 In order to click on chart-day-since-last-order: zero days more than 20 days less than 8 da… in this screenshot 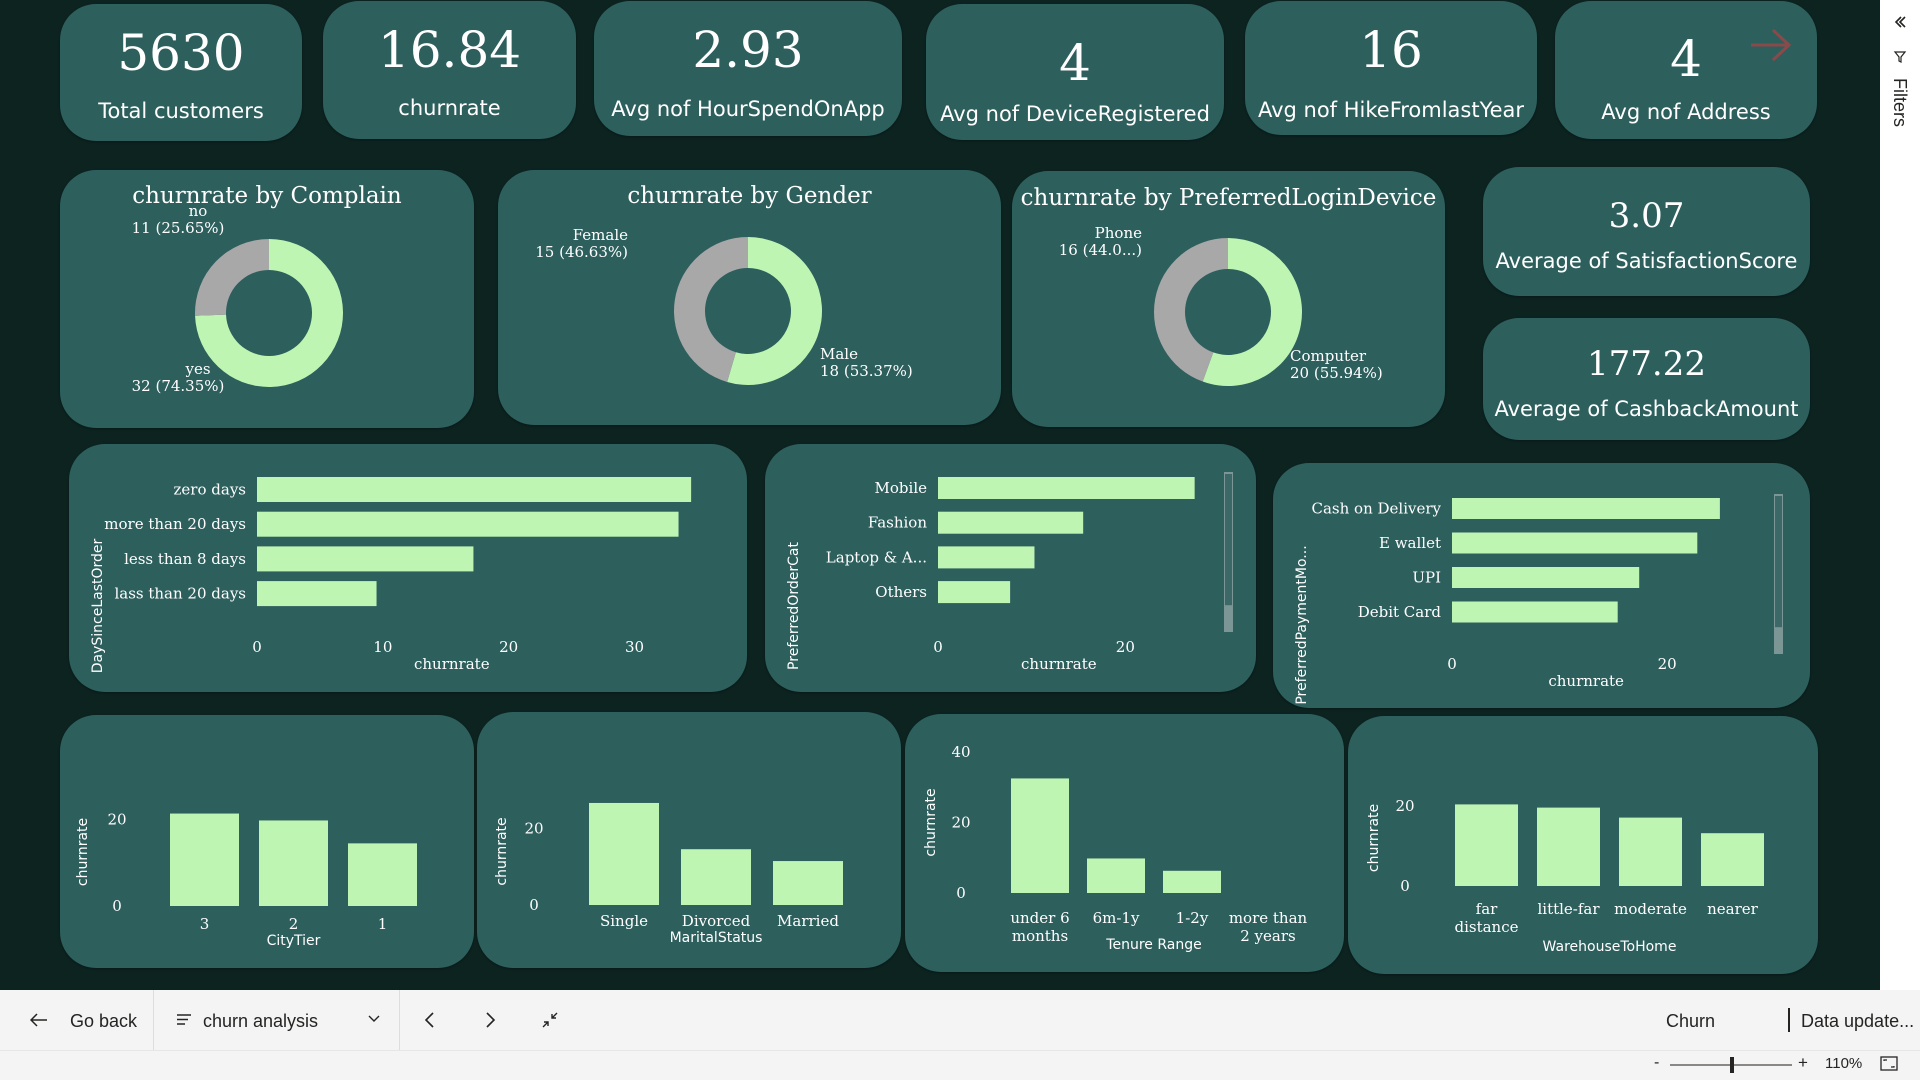, I will do `click(408, 568)`.